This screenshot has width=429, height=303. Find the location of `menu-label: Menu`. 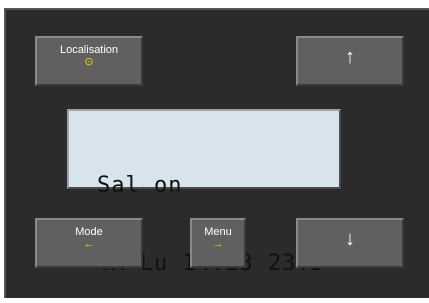

menu-label: Menu is located at coordinates (218, 232).